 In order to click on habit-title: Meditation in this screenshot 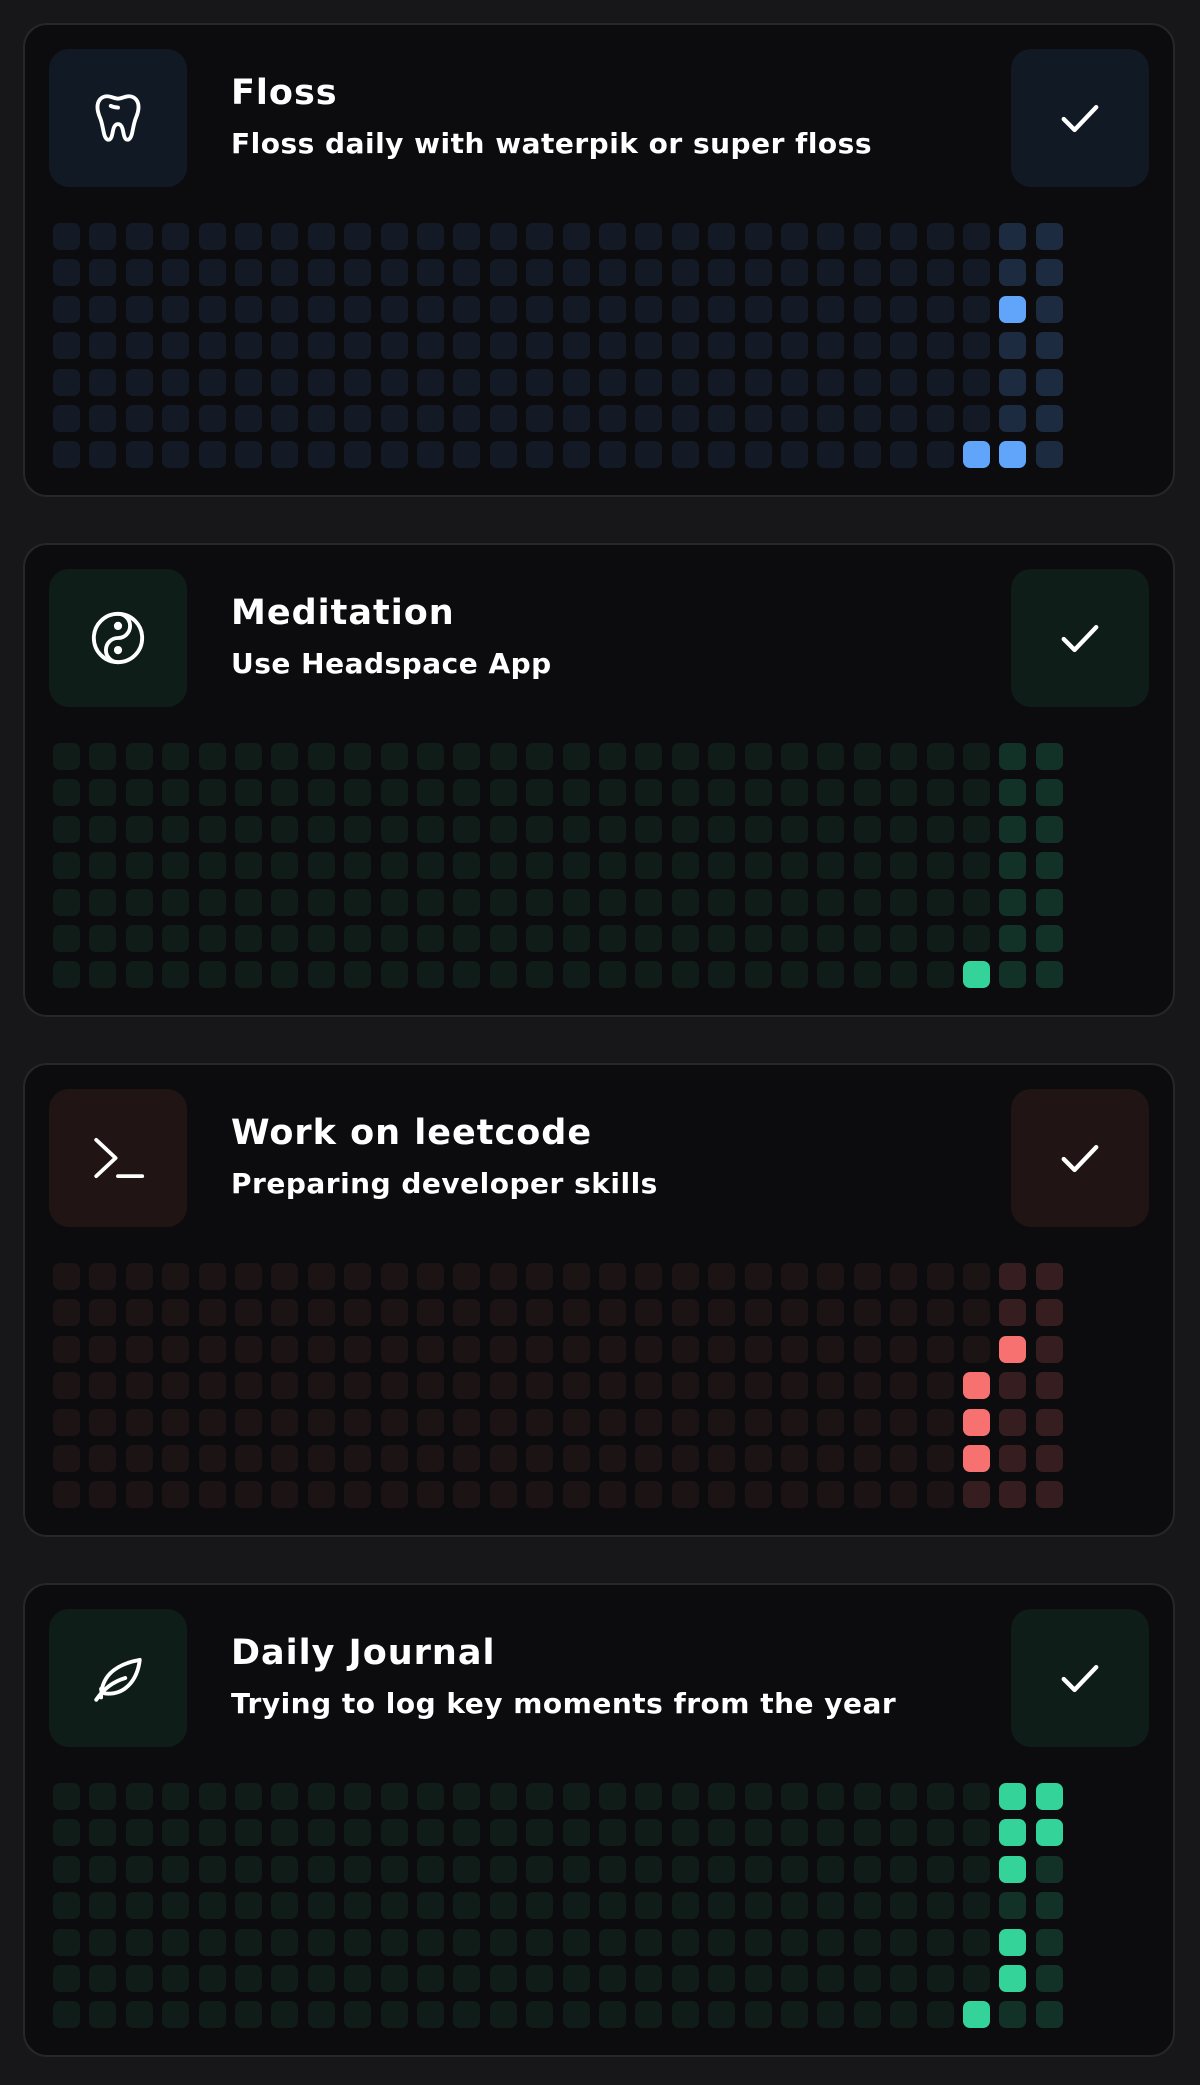, I will do `click(343, 613)`.